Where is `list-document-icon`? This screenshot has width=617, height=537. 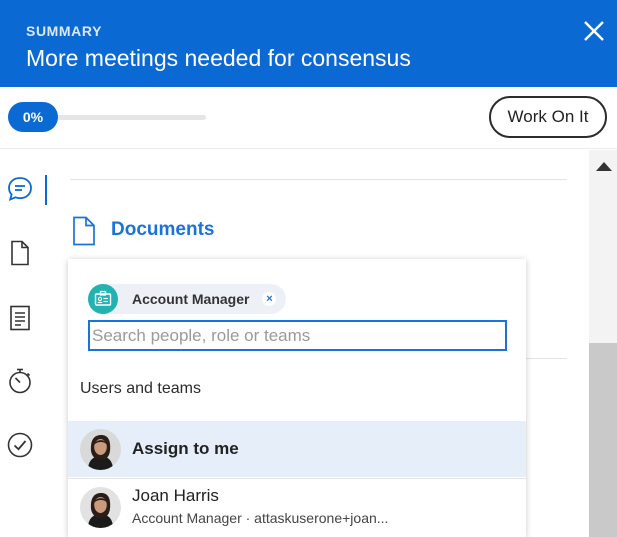 list-document-icon is located at coordinates (20, 318).